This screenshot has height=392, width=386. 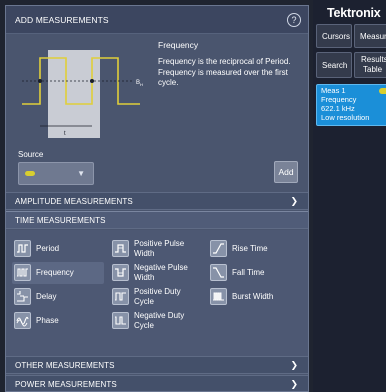 What do you see at coordinates (120, 296) in the screenshot?
I see `positive-duty-cycle-icon` at bounding box center [120, 296].